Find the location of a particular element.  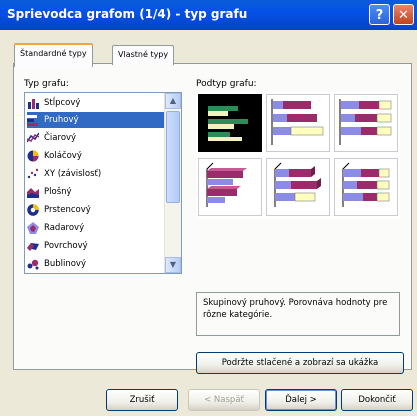

chart-type-scrollbar: ▲ ▼ is located at coordinates (172, 183).